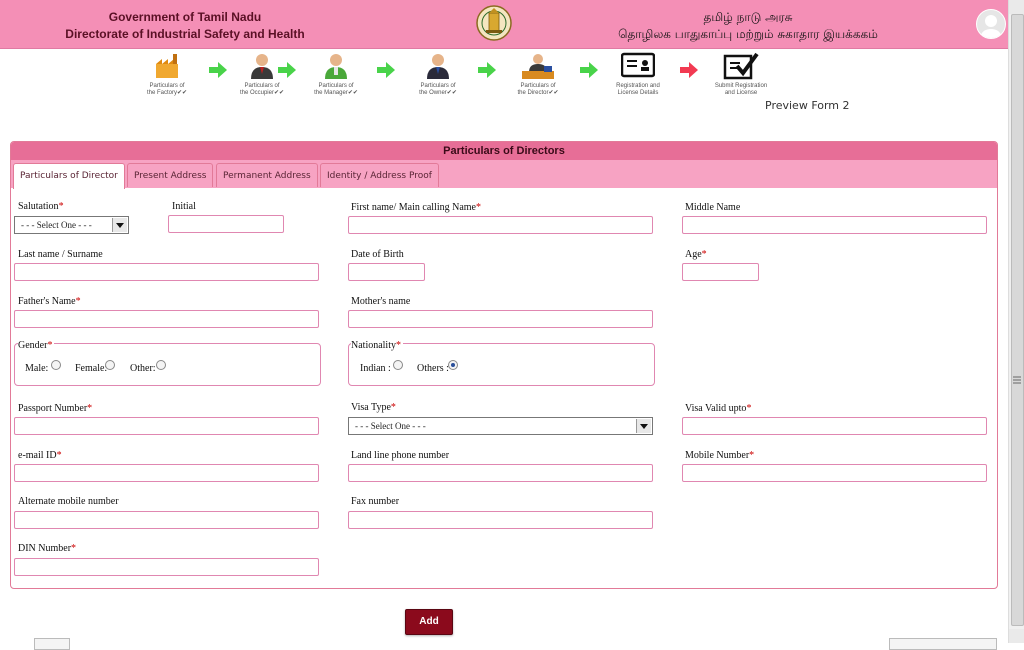  What do you see at coordinates (748, 17) in the screenshot?
I see `header-tamil-gov-name: தமிழ் நாடு அரசு` at bounding box center [748, 17].